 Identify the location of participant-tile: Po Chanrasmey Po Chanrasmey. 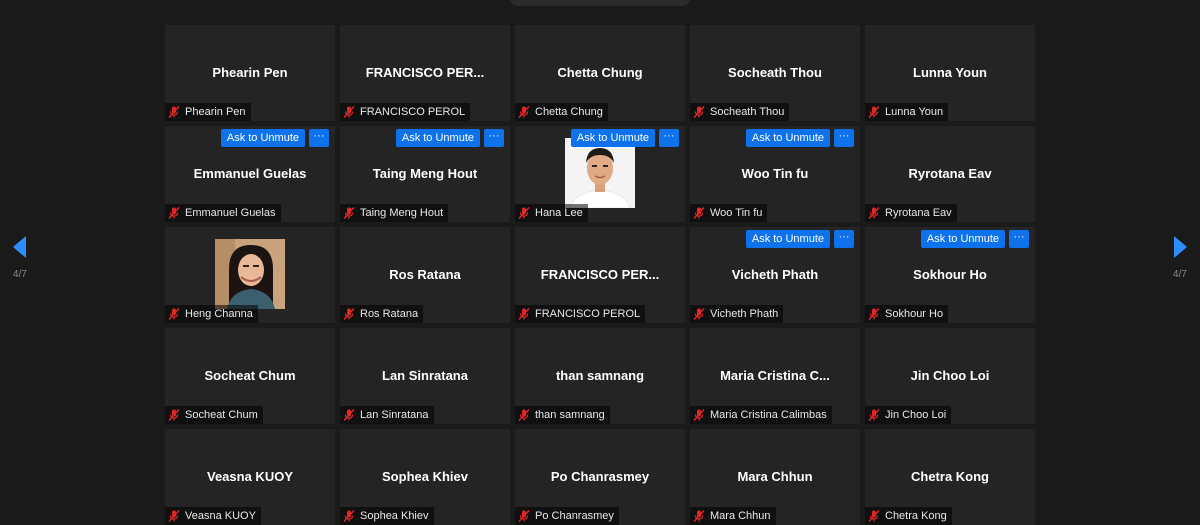
(600, 477).